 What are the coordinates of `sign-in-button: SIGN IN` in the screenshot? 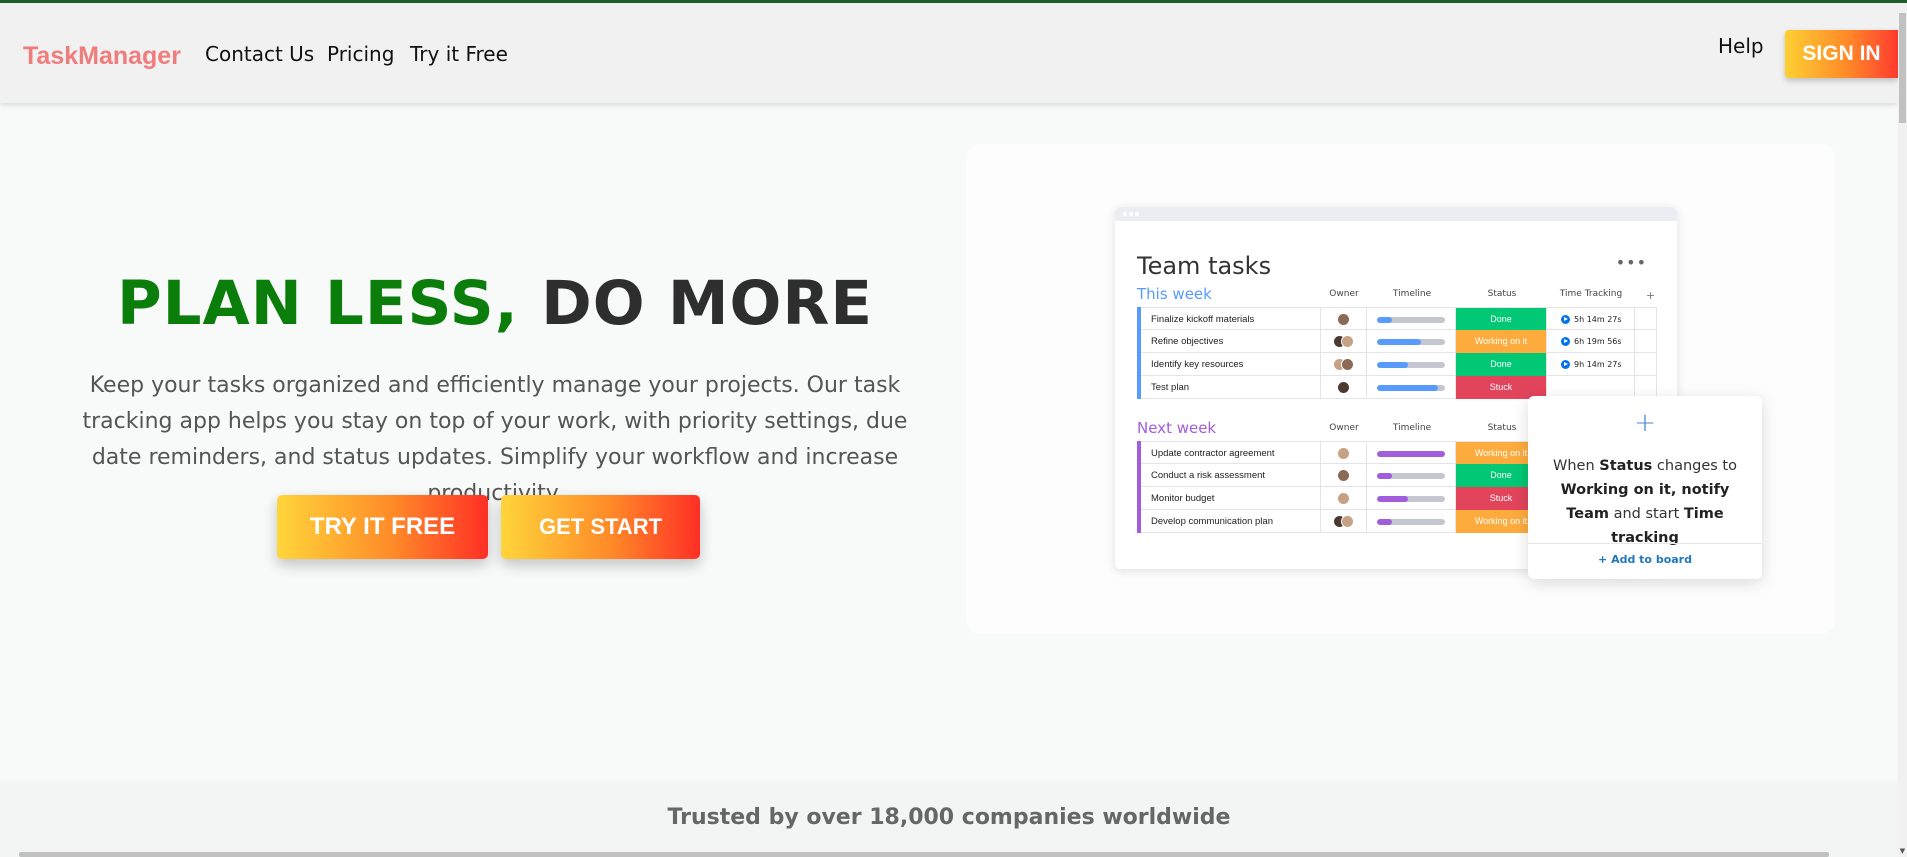 It's located at (1841, 54).